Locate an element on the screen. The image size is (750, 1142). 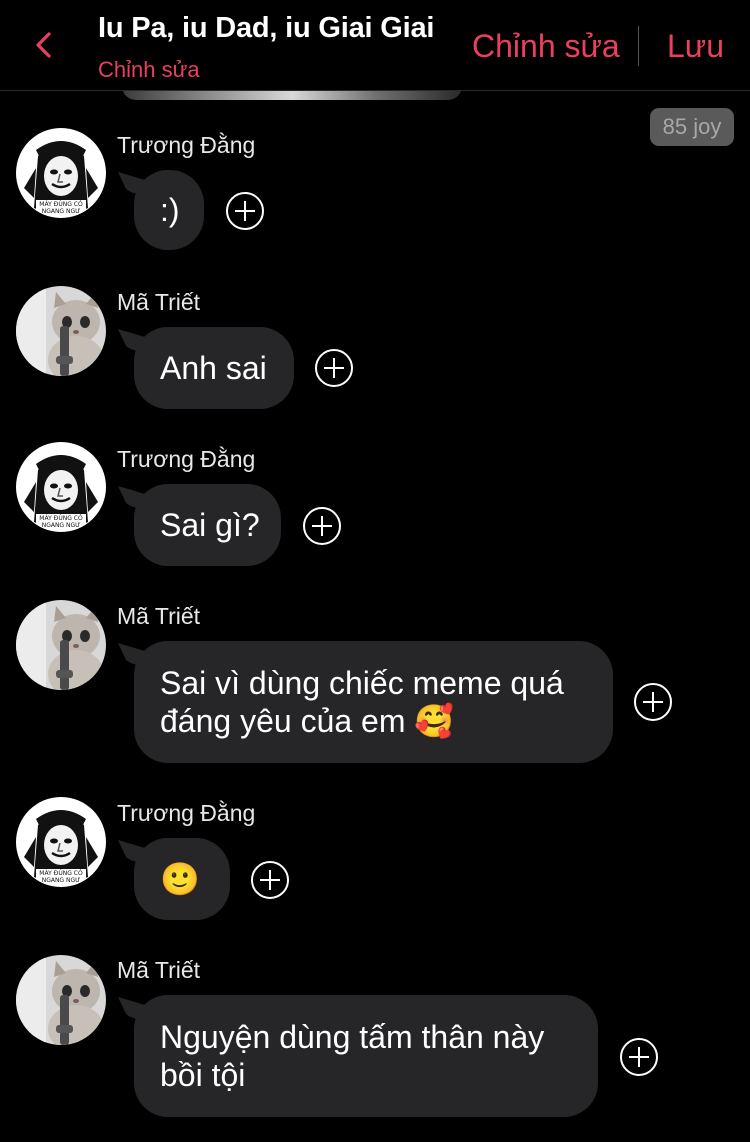
header-divider is located at coordinates (638, 46).